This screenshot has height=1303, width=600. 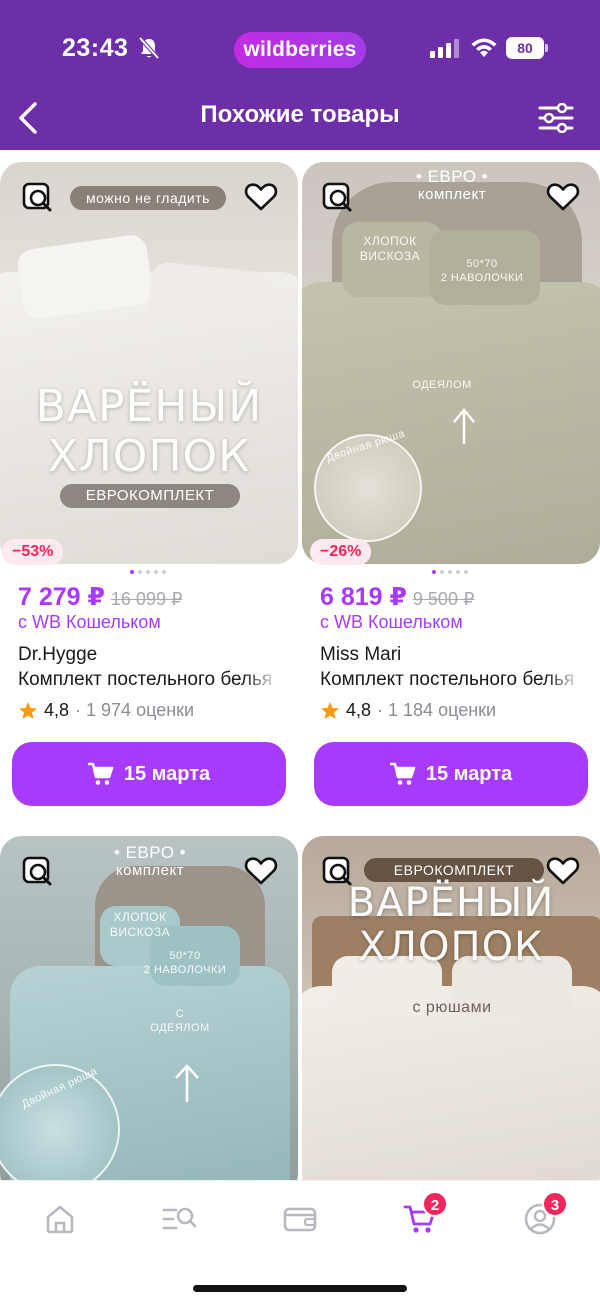 I want to click on battery-cap, so click(x=546, y=48).